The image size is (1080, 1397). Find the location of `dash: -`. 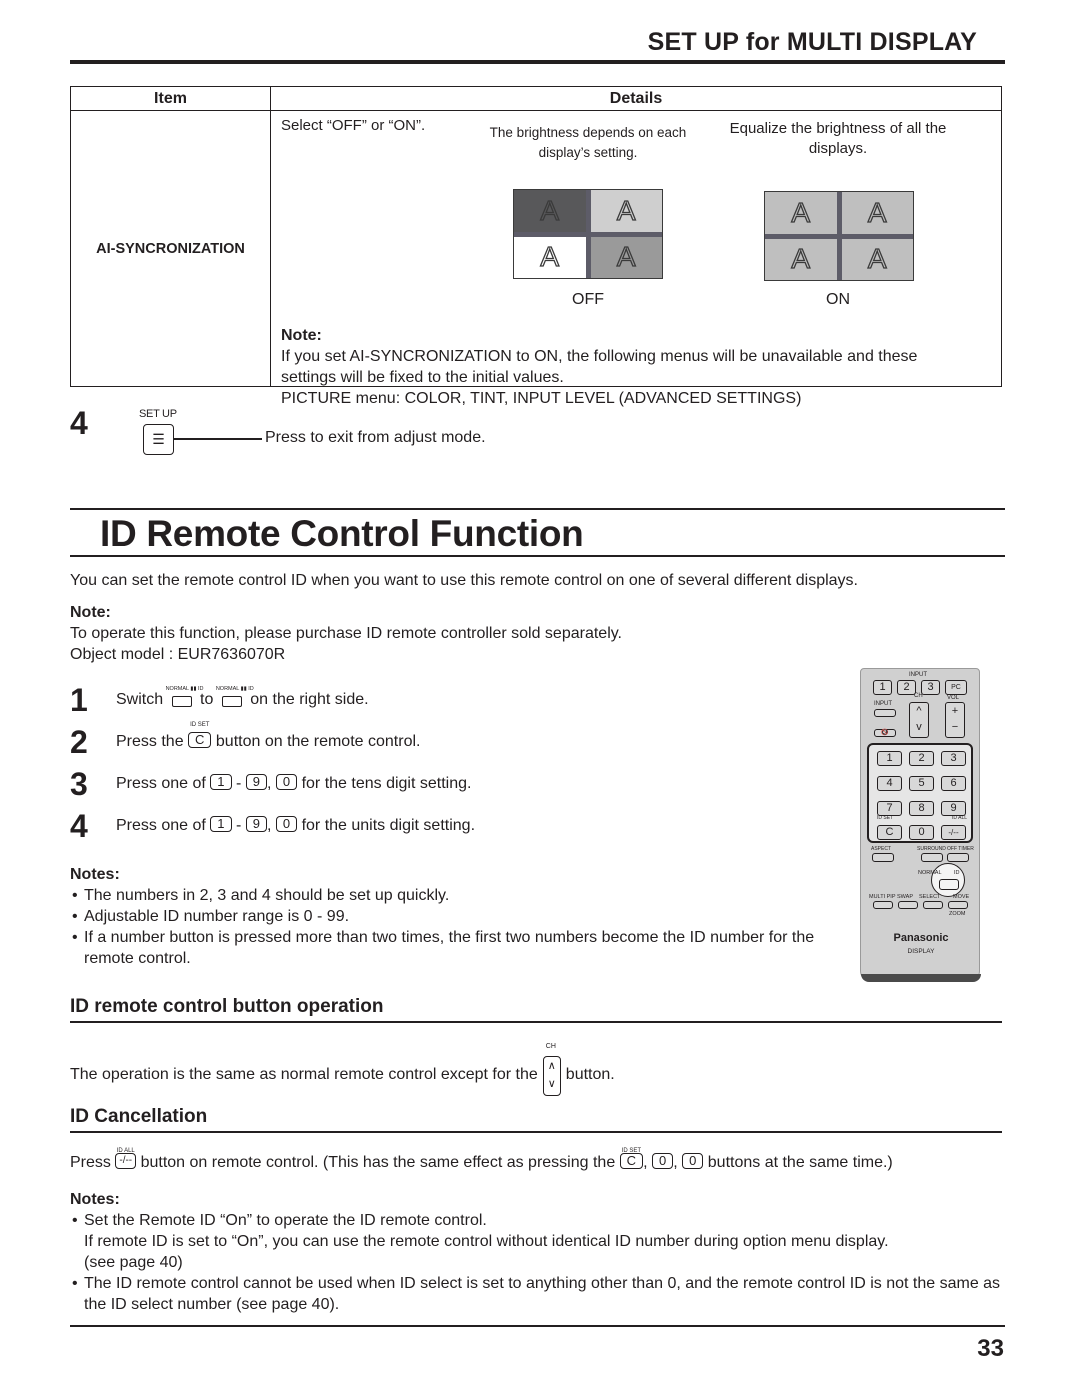

dash: - is located at coordinates (238, 825).